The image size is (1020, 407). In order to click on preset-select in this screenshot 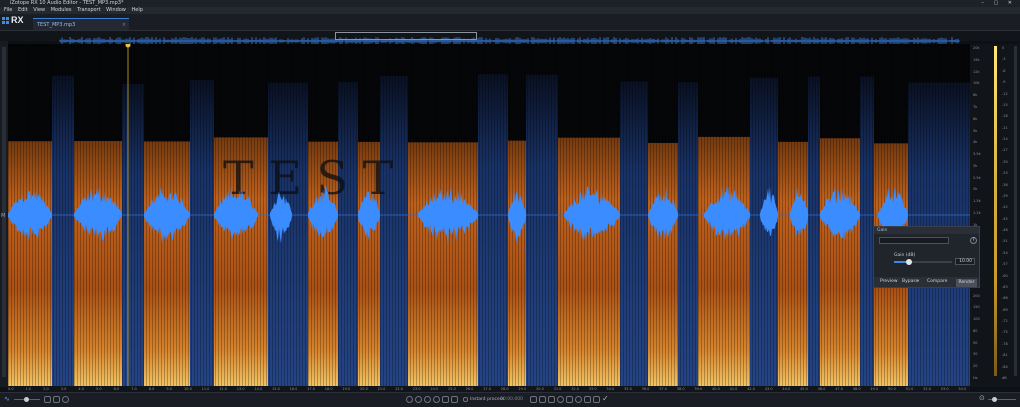, I will do `click(914, 240)`.